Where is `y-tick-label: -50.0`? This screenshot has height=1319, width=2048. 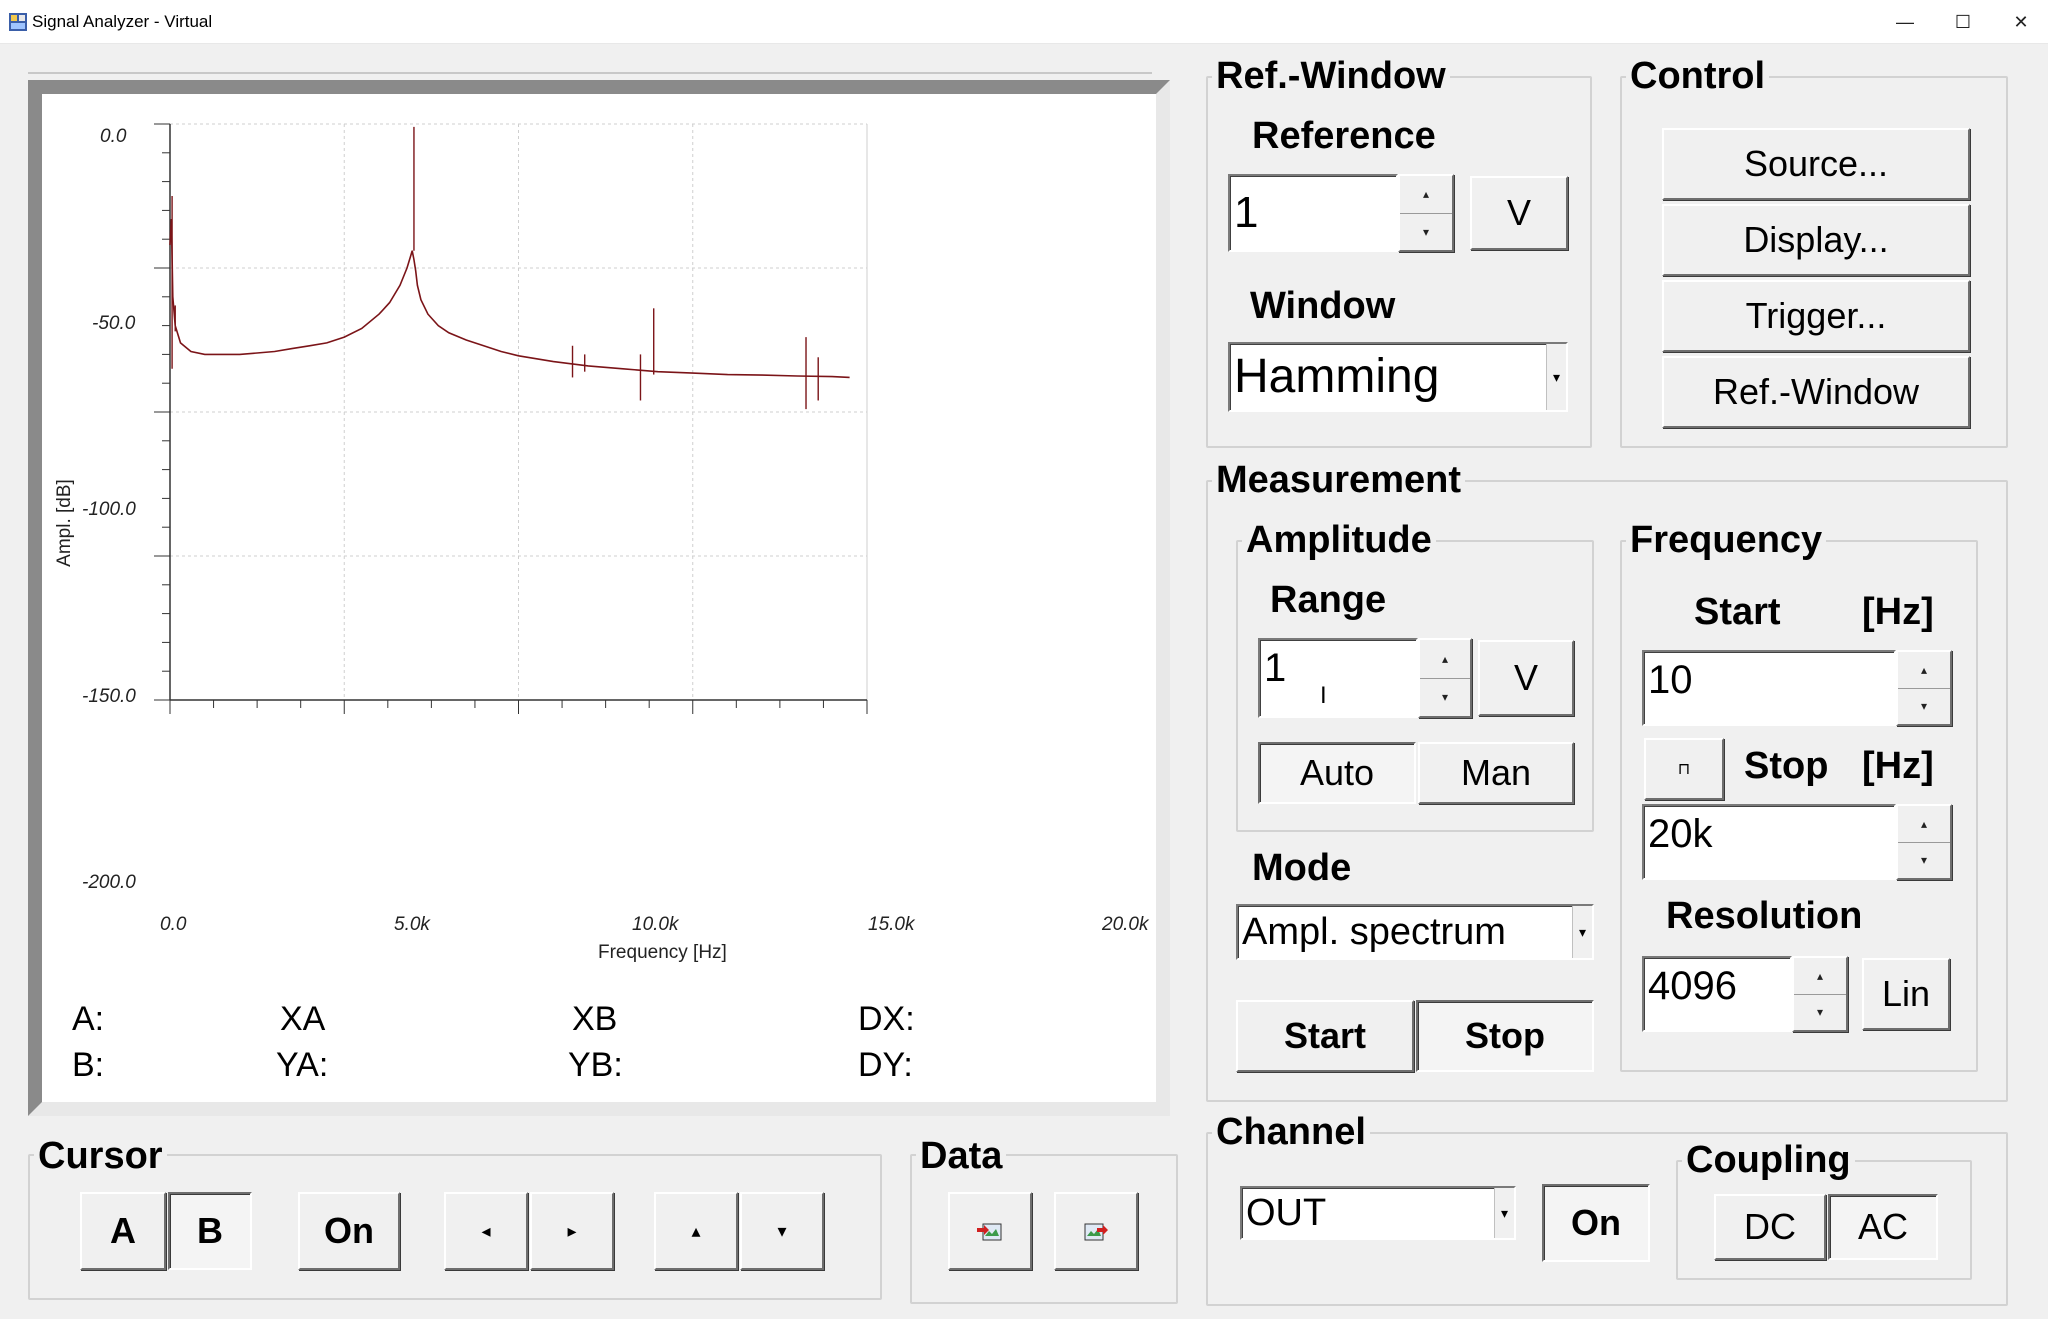 y-tick-label: -50.0 is located at coordinates (114, 323).